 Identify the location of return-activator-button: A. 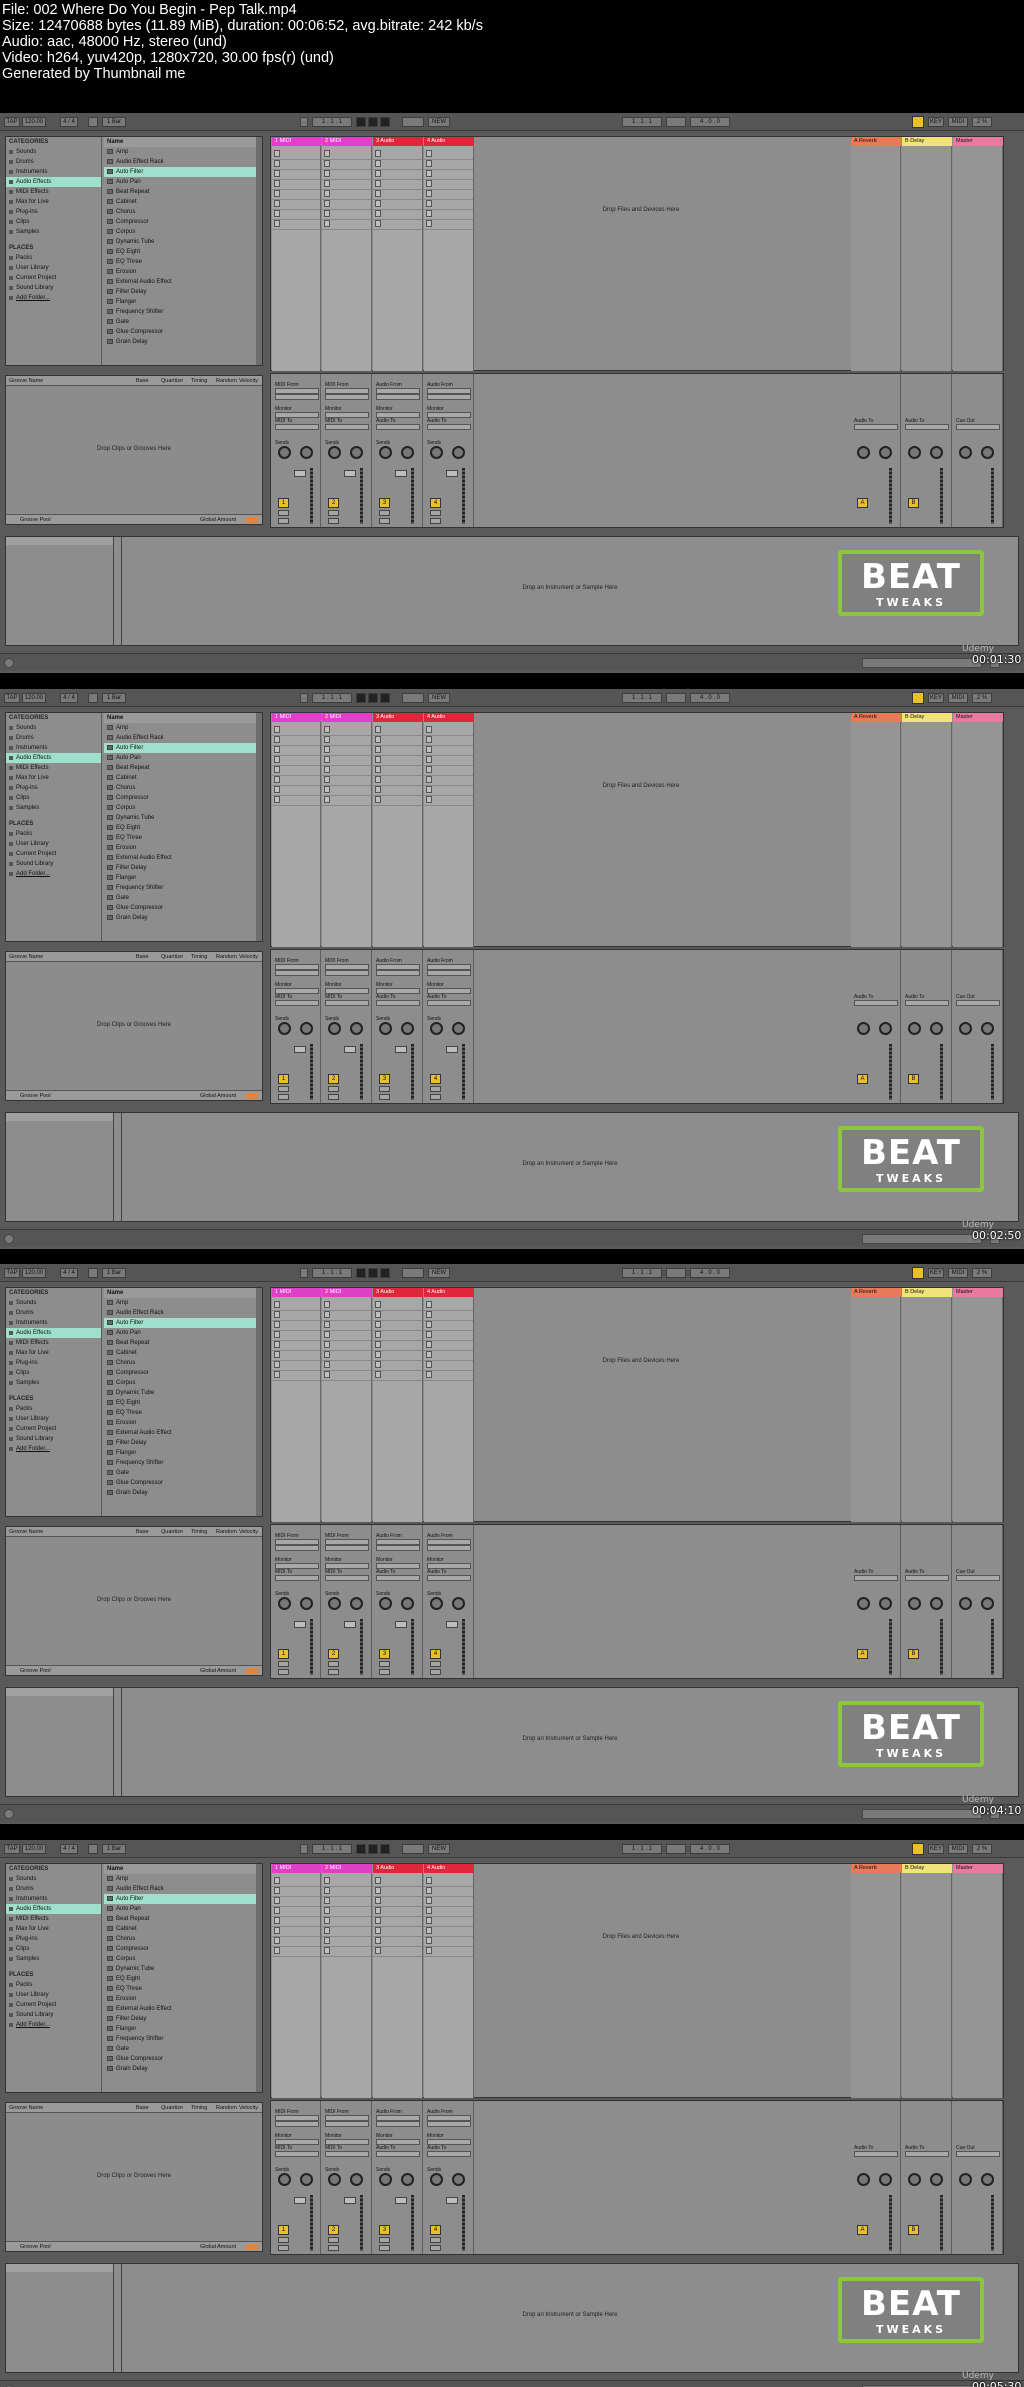
(862, 1654).